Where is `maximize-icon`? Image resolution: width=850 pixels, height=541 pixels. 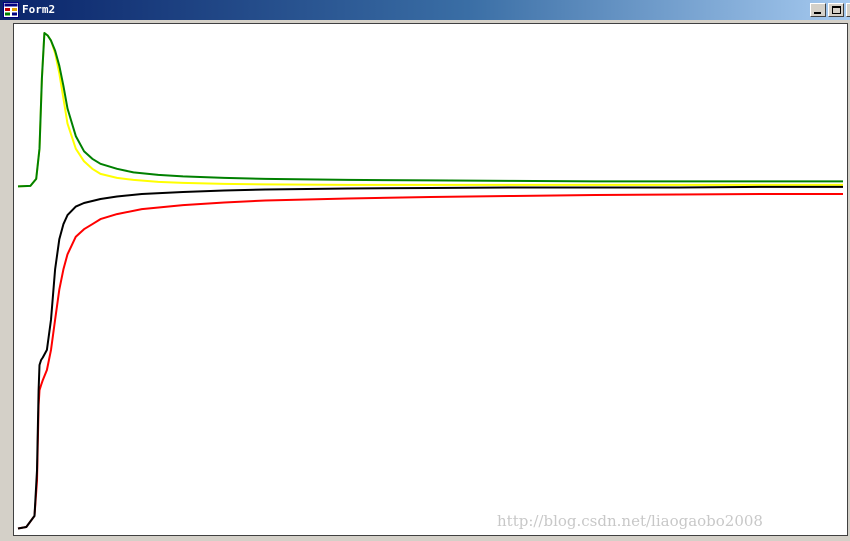 maximize-icon is located at coordinates (836, 10).